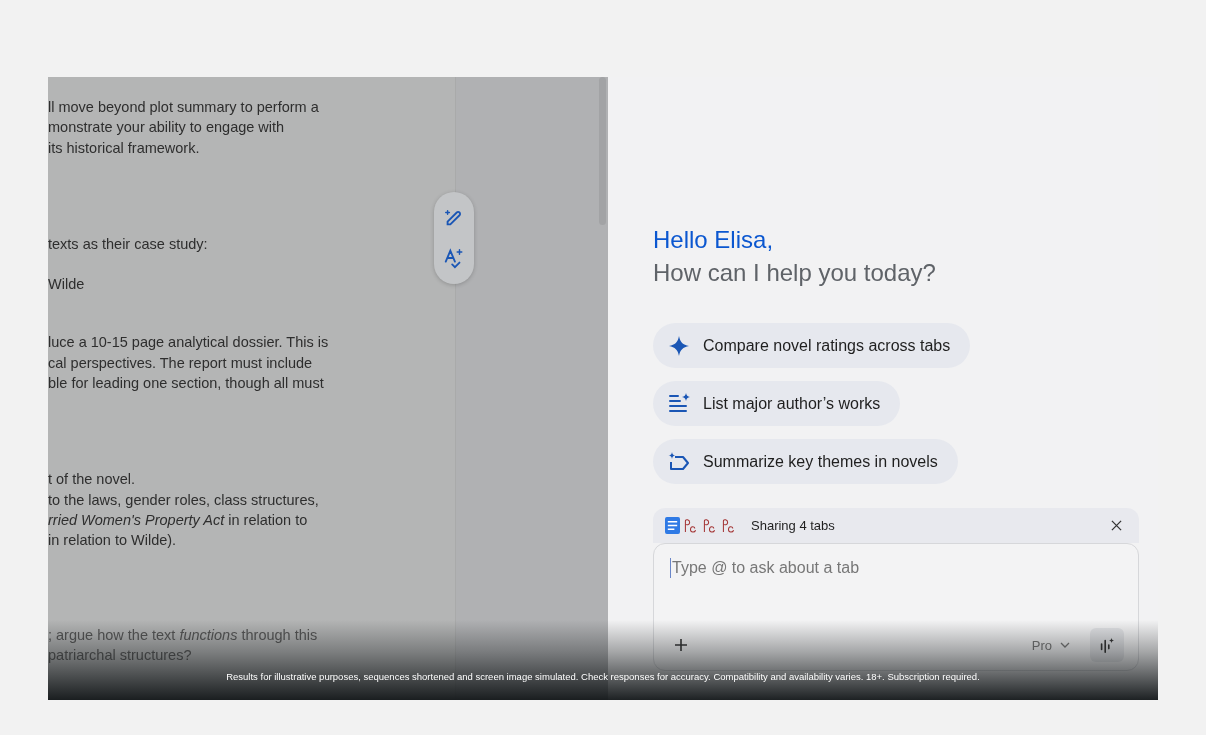 This screenshot has height=735, width=1206. What do you see at coordinates (805, 461) in the screenshot?
I see `suggestion-chip: Summarize key themes in novels` at bounding box center [805, 461].